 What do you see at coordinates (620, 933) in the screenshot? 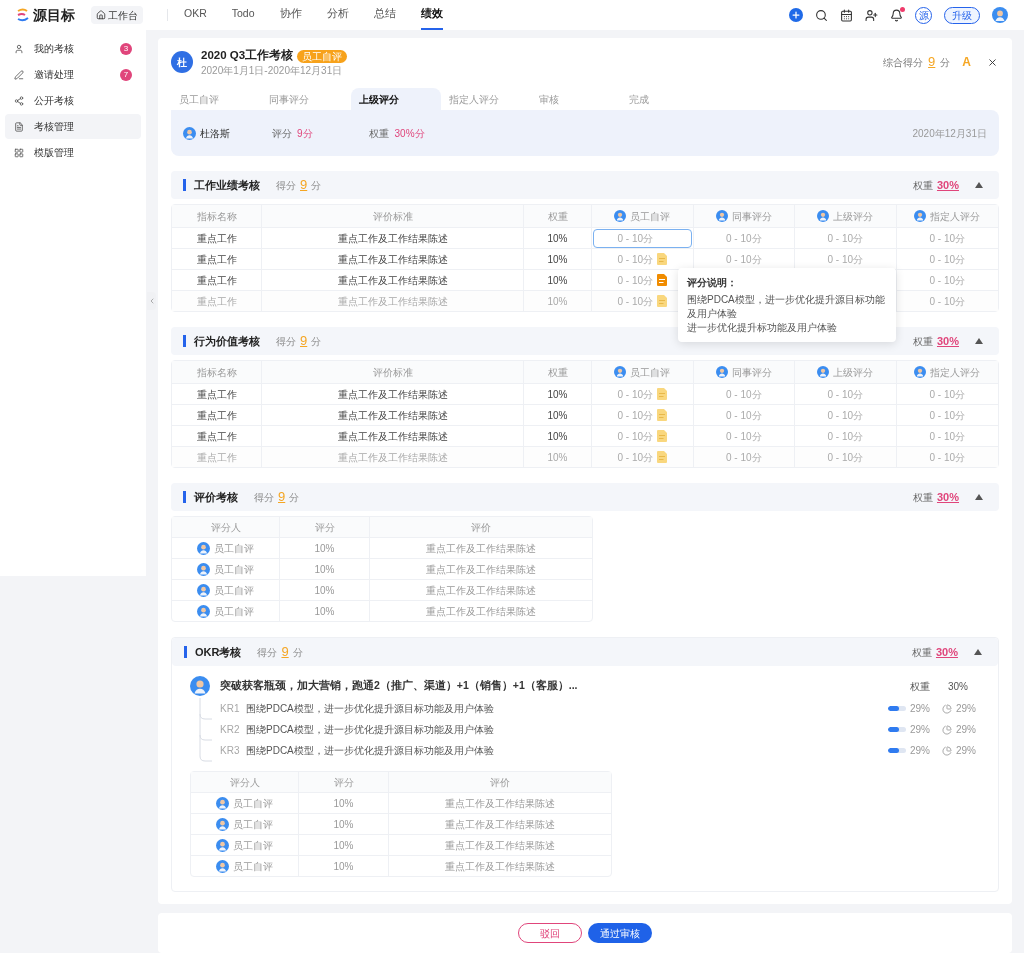
I see `approve-button: 通过审核` at bounding box center [620, 933].